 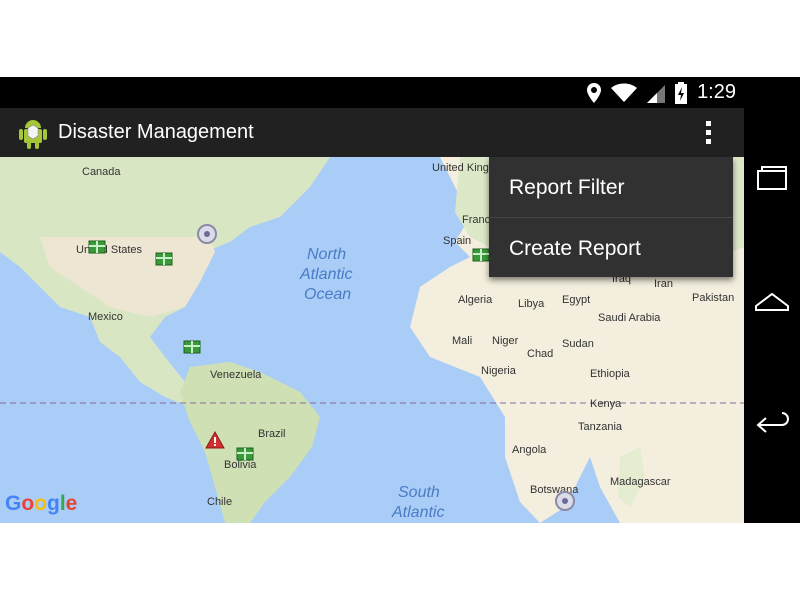 What do you see at coordinates (372, 92) in the screenshot?
I see `status-bar: 1:29` at bounding box center [372, 92].